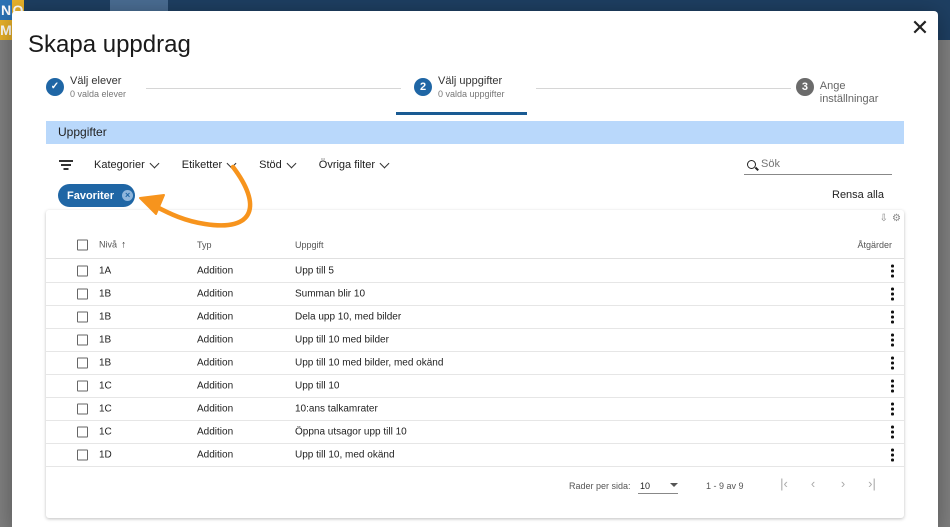  What do you see at coordinates (317, 386) in the screenshot?
I see `cell-task: Upp till 10` at bounding box center [317, 386].